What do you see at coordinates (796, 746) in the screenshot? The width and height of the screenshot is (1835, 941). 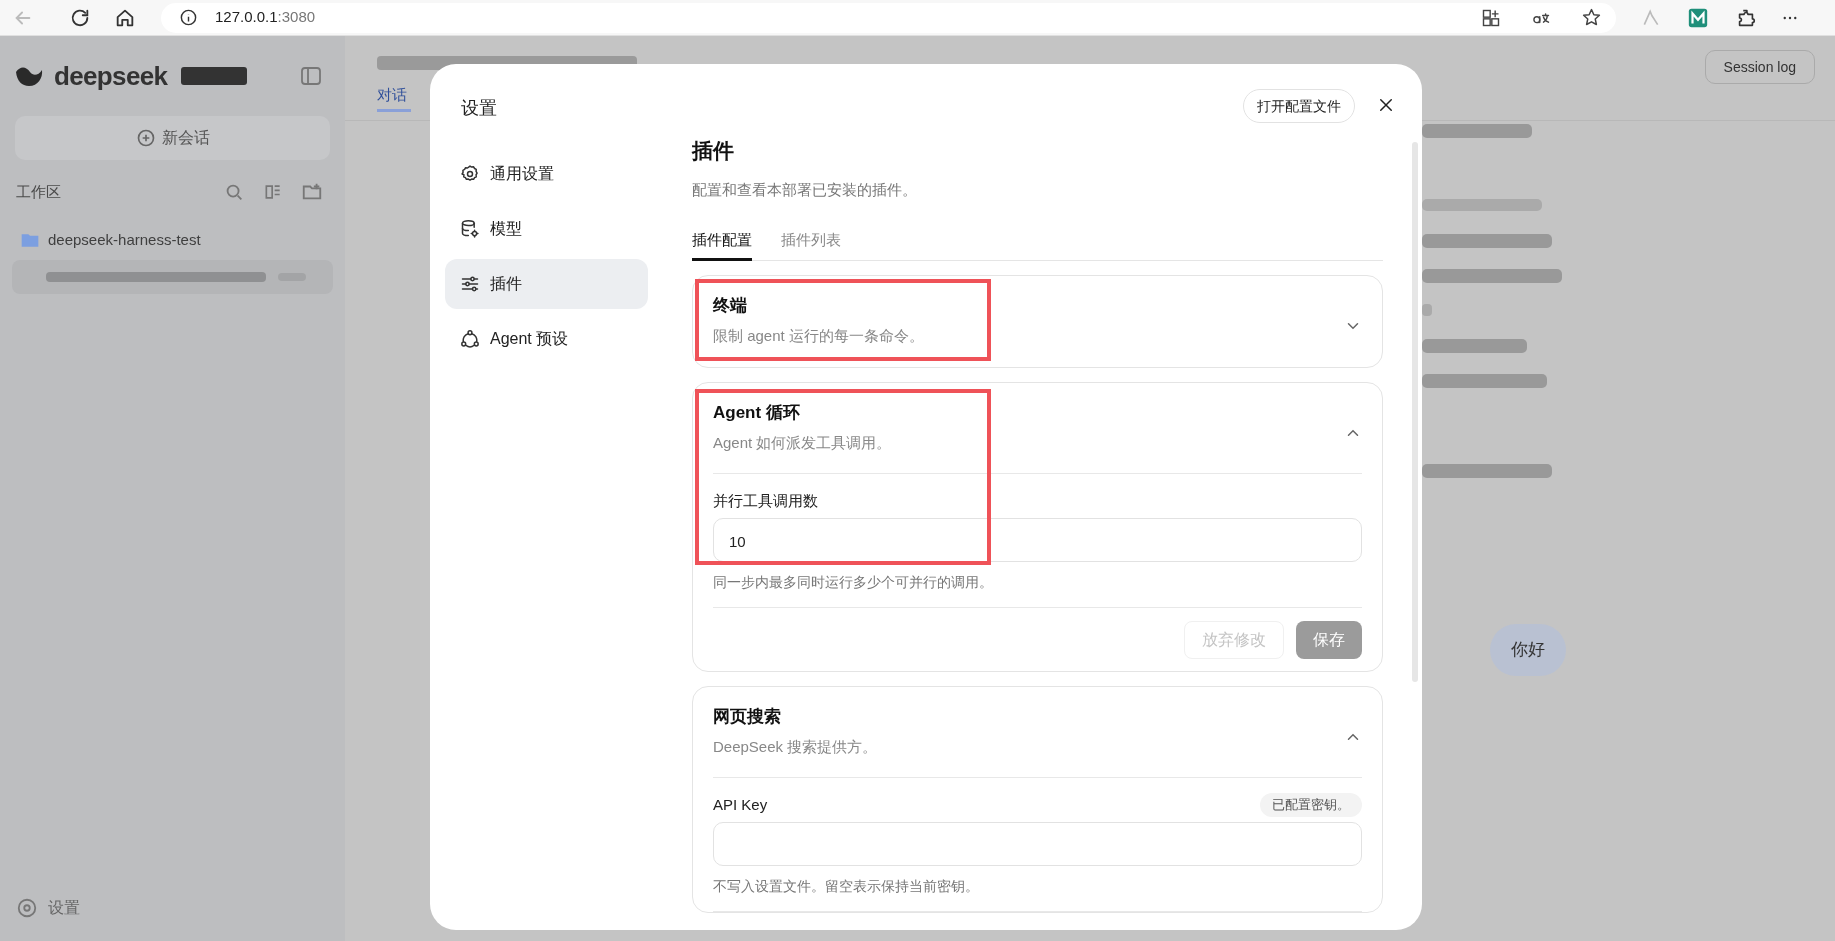 I see `plugin-description: DeepSeek 搜索提供方。` at bounding box center [796, 746].